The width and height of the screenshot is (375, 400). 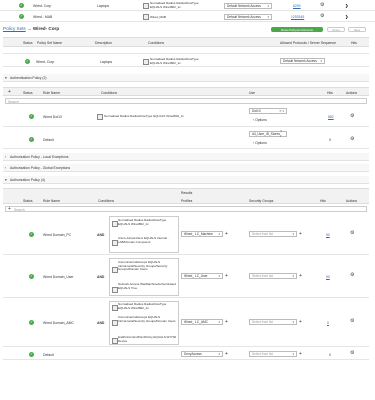 What do you see at coordinates (202, 354) in the screenshot?
I see `profile-dropdown: DenyAccess ▾` at bounding box center [202, 354].